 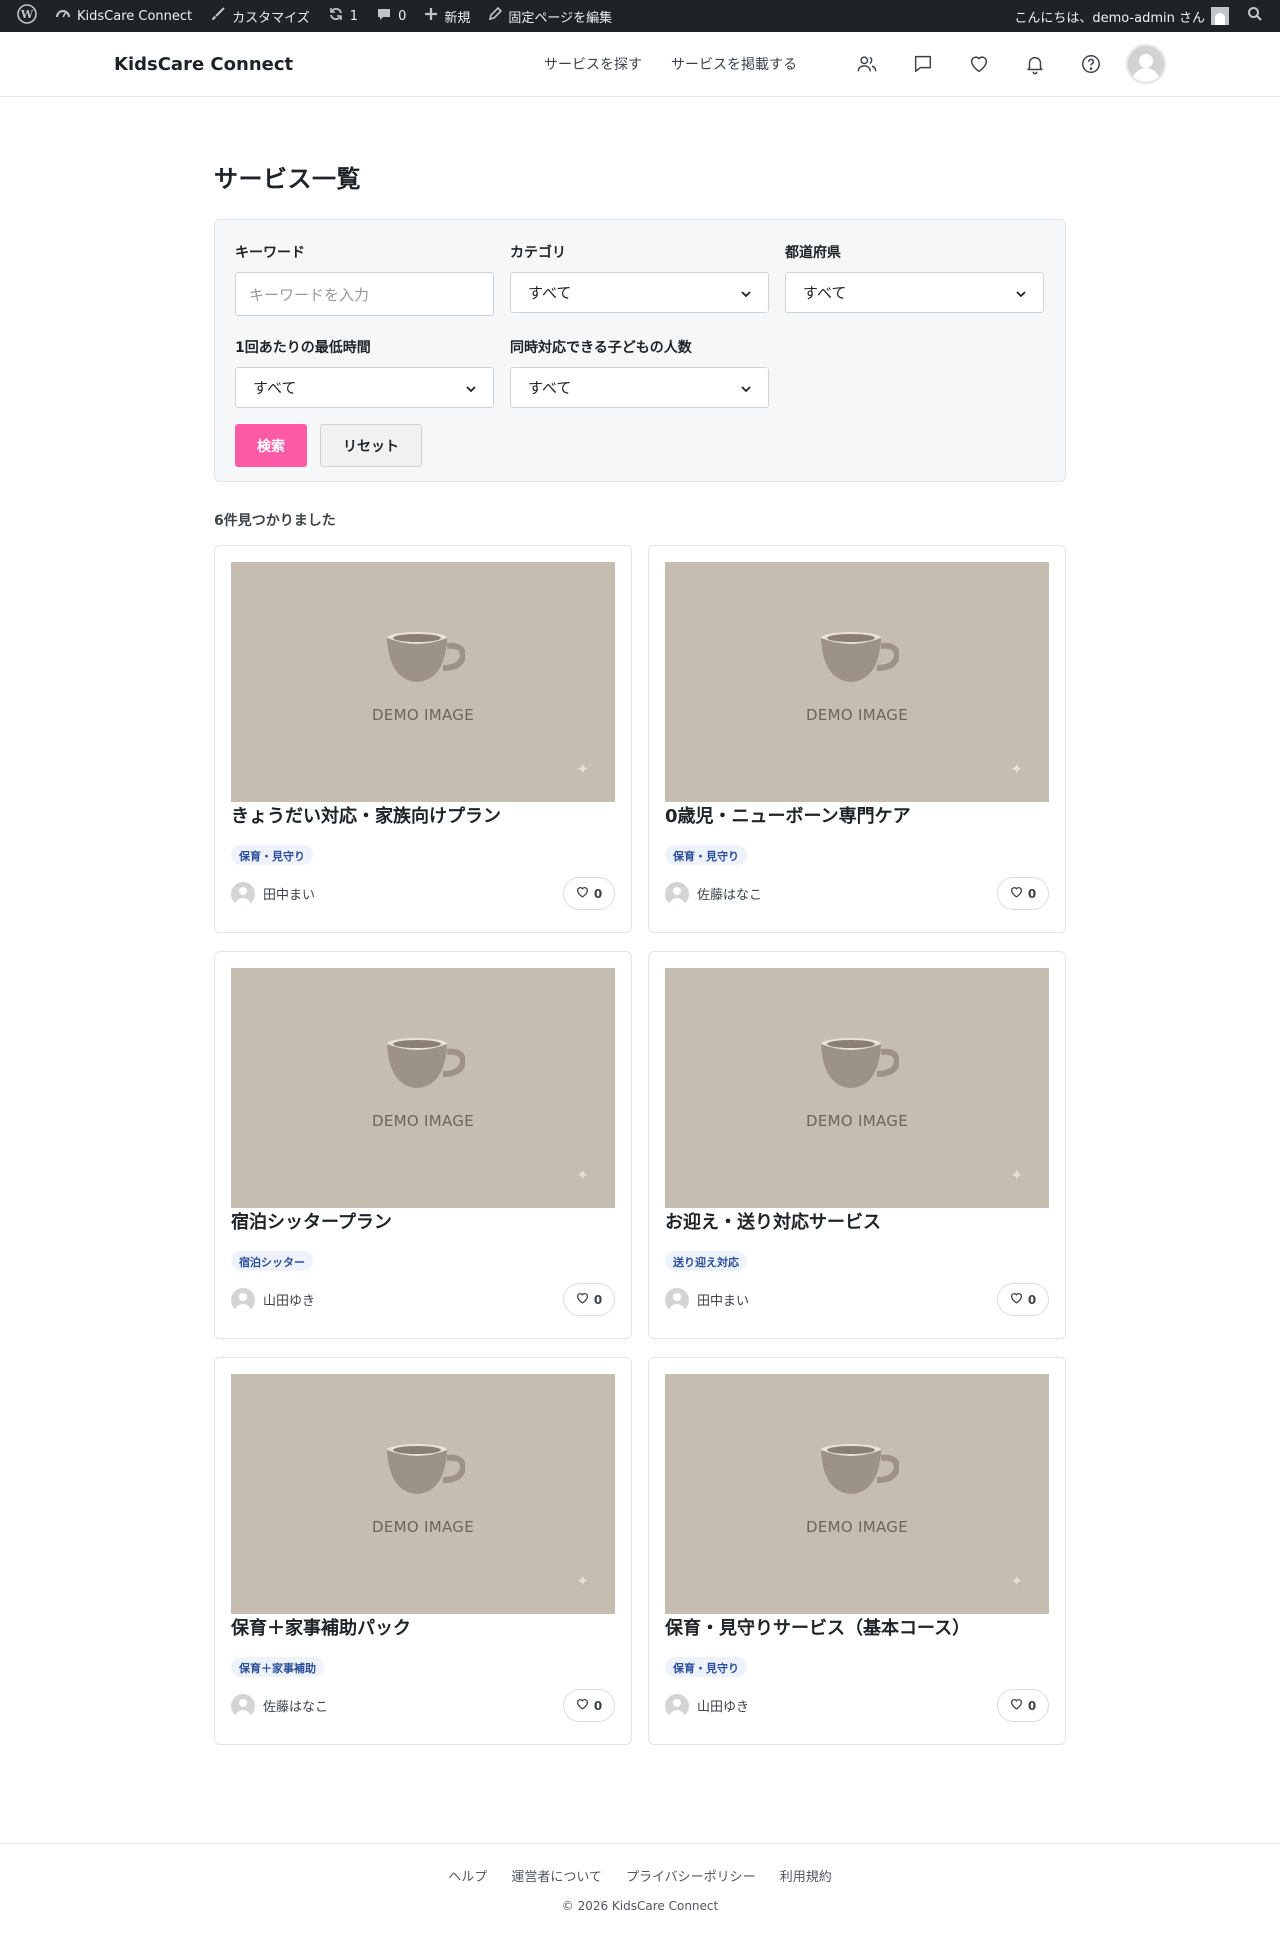 I want to click on edit-page-link: 固定ページを編集, so click(x=550, y=16).